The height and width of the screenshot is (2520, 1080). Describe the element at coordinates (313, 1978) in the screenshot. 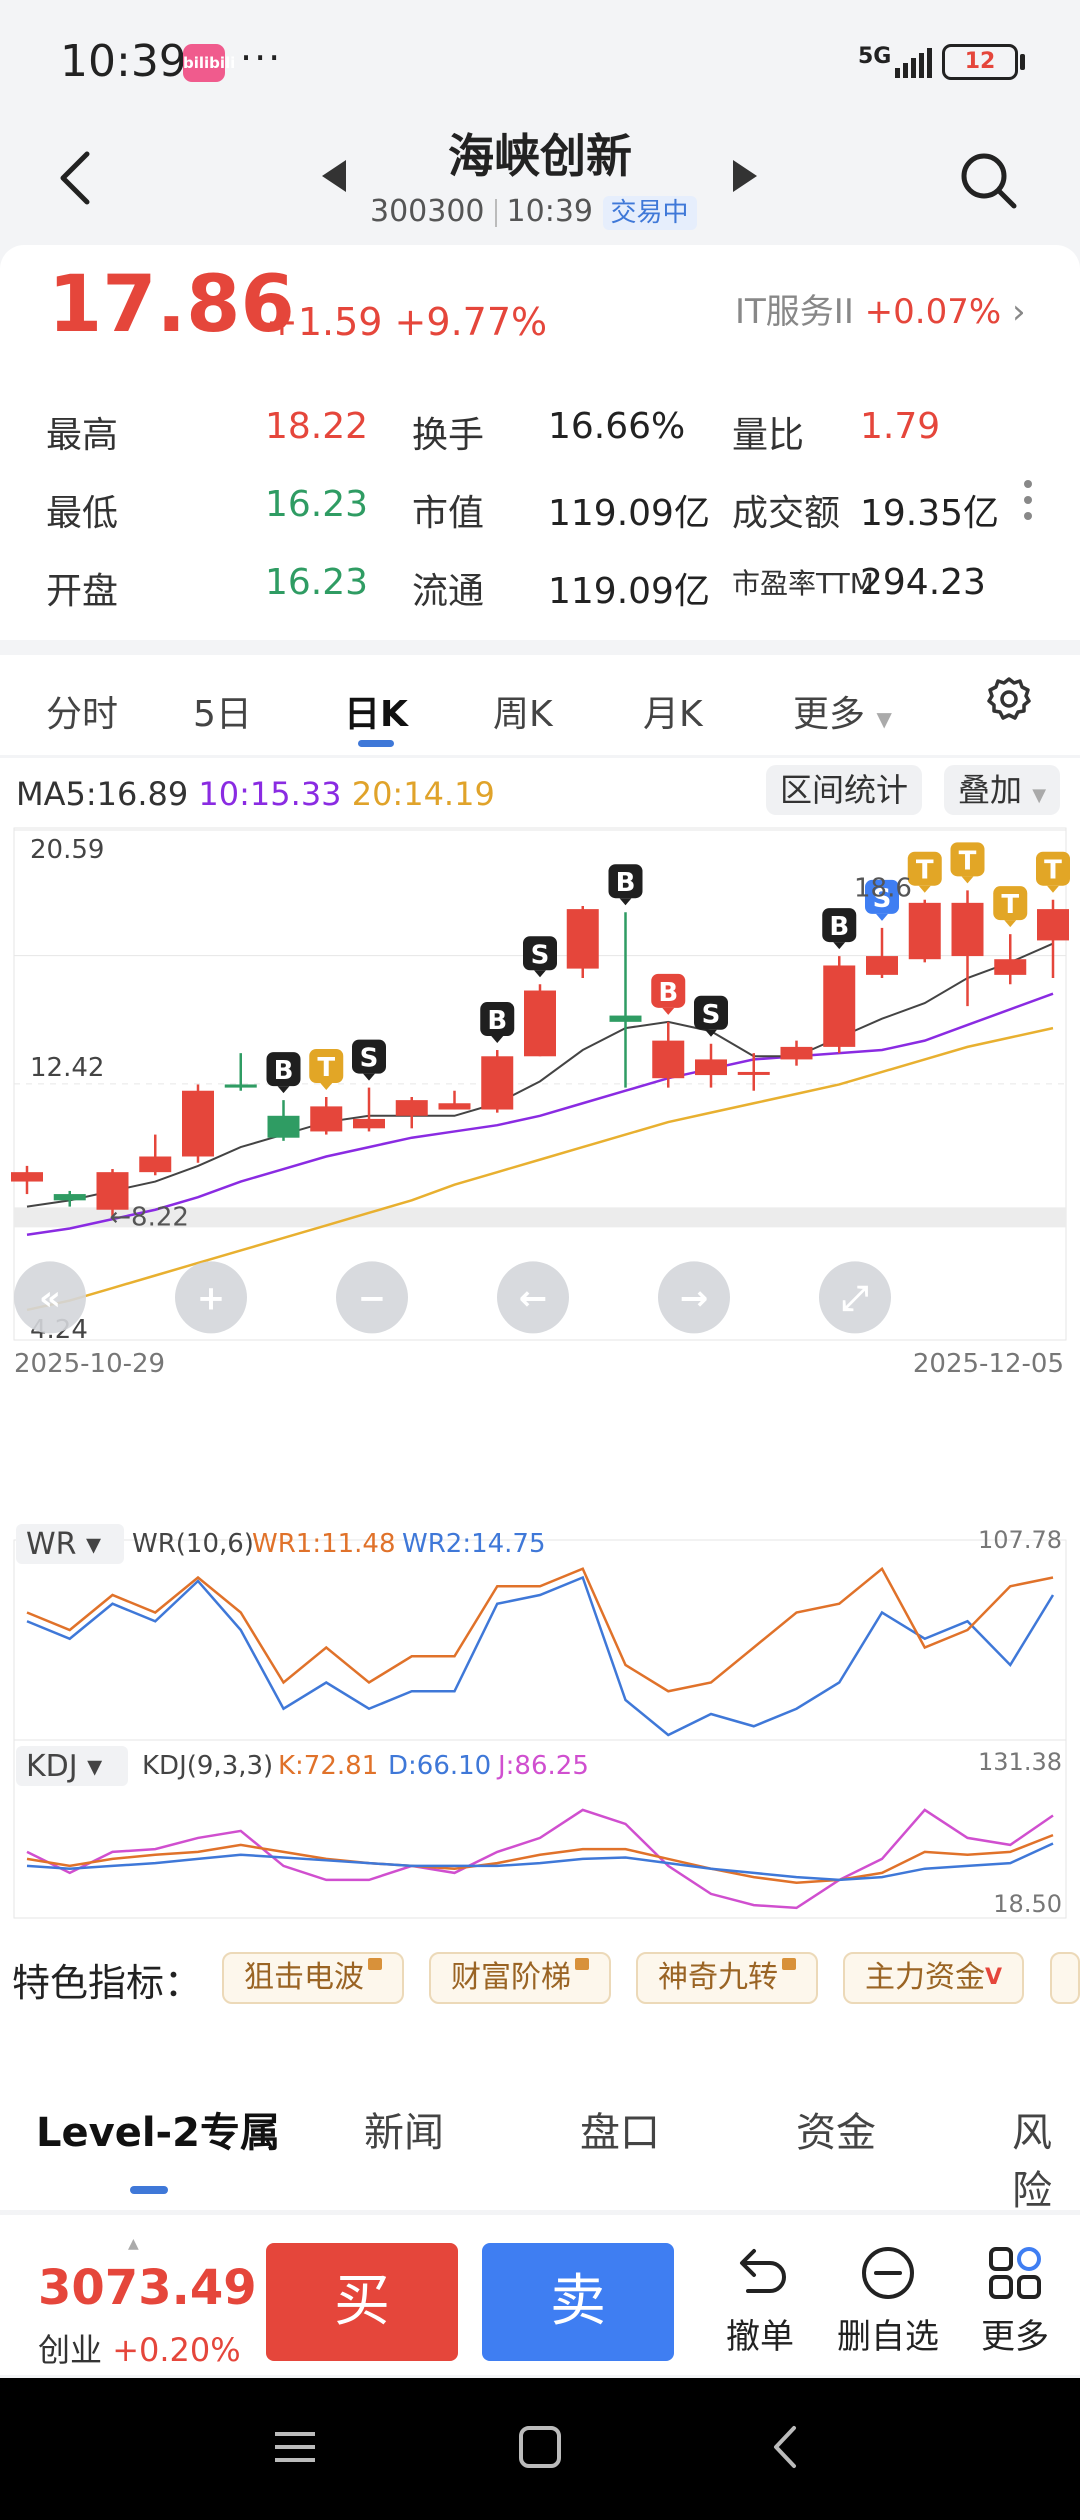

I see `feature-chip: 狙击电波` at that location.